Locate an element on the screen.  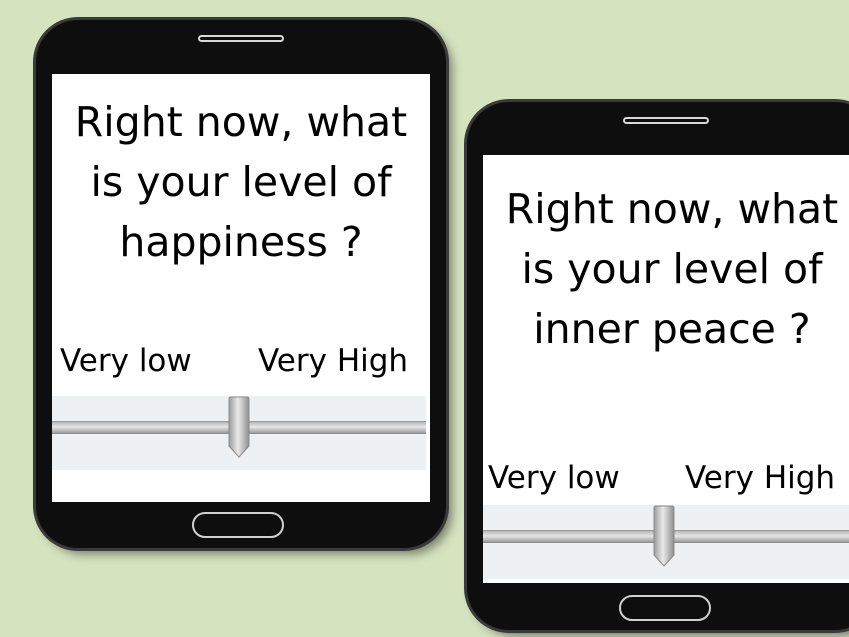
happiness-slider is located at coordinates (239, 433).